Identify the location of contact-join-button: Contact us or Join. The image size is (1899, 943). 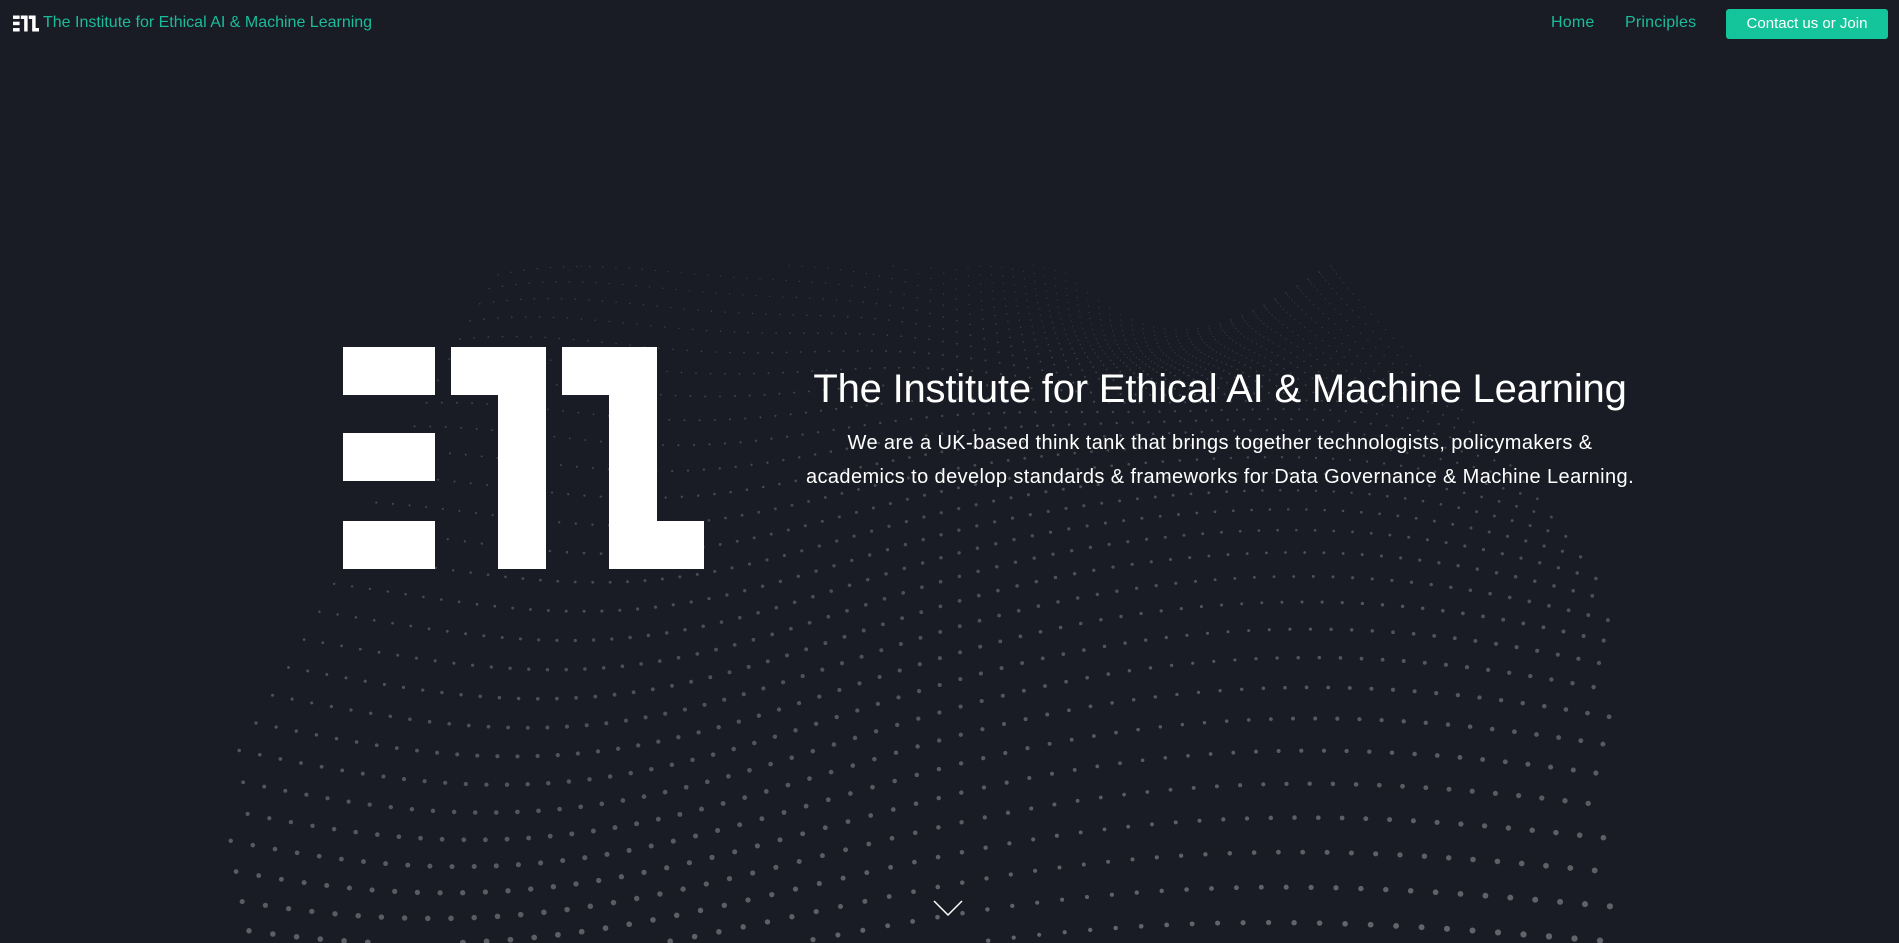
(1807, 24).